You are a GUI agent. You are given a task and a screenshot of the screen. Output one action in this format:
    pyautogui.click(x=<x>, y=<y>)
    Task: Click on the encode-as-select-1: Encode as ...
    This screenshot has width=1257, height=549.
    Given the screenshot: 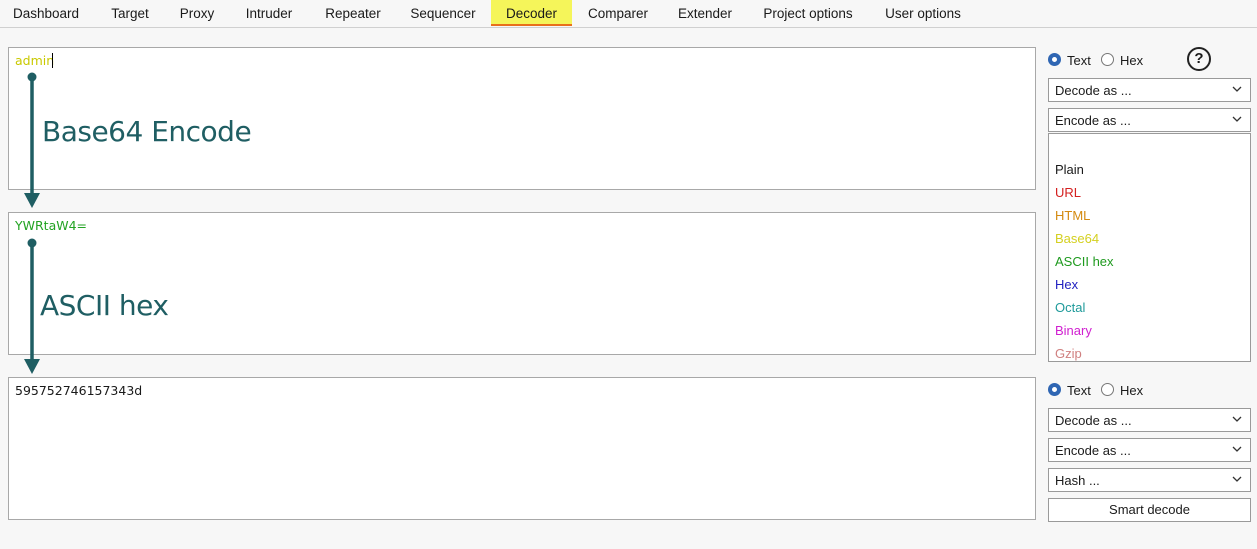 What is the action you would take?
    pyautogui.click(x=1149, y=120)
    